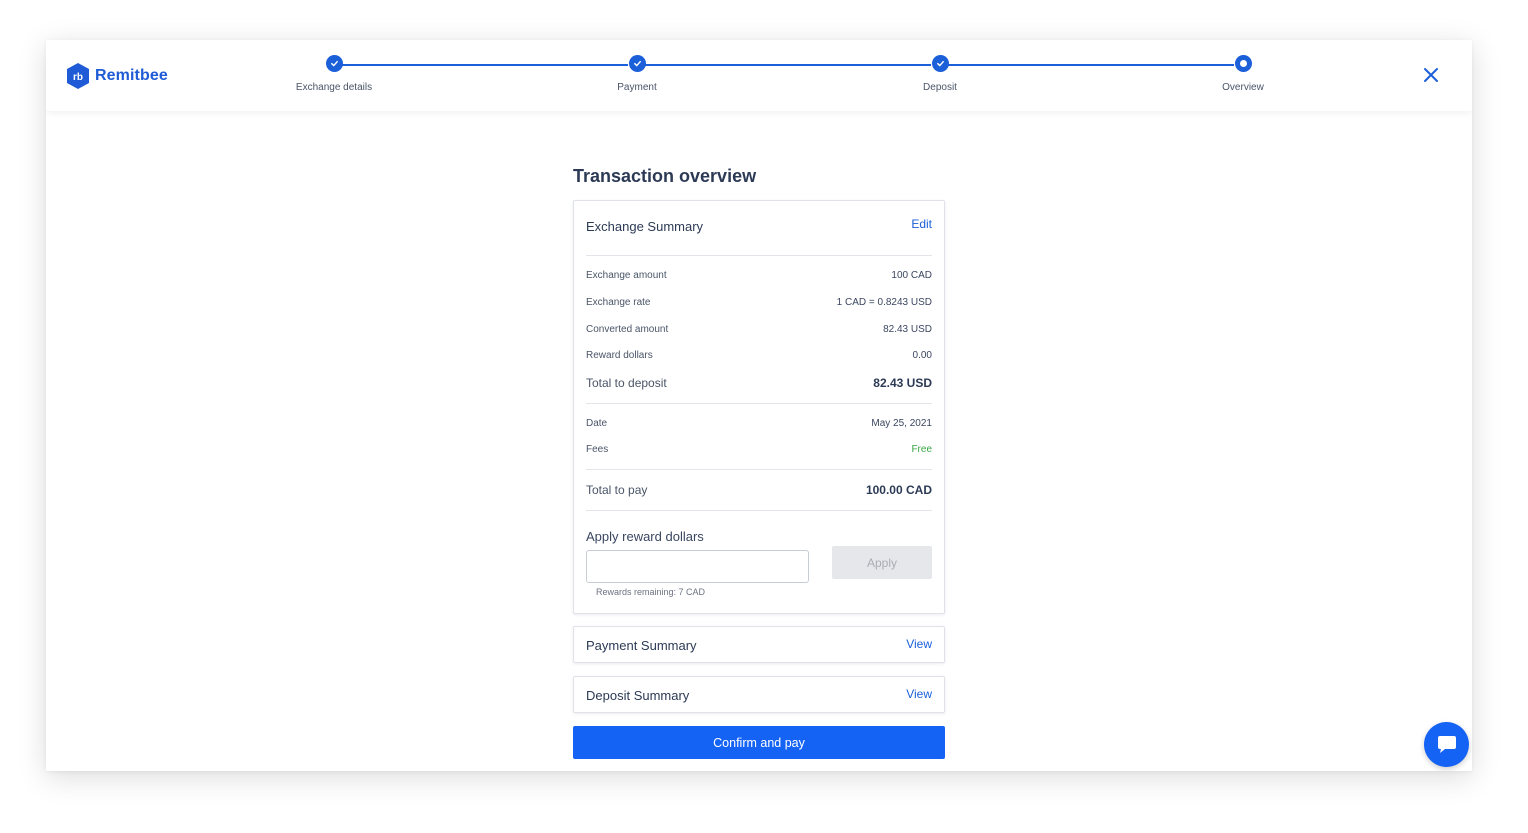  I want to click on chat-button, so click(1446, 744).